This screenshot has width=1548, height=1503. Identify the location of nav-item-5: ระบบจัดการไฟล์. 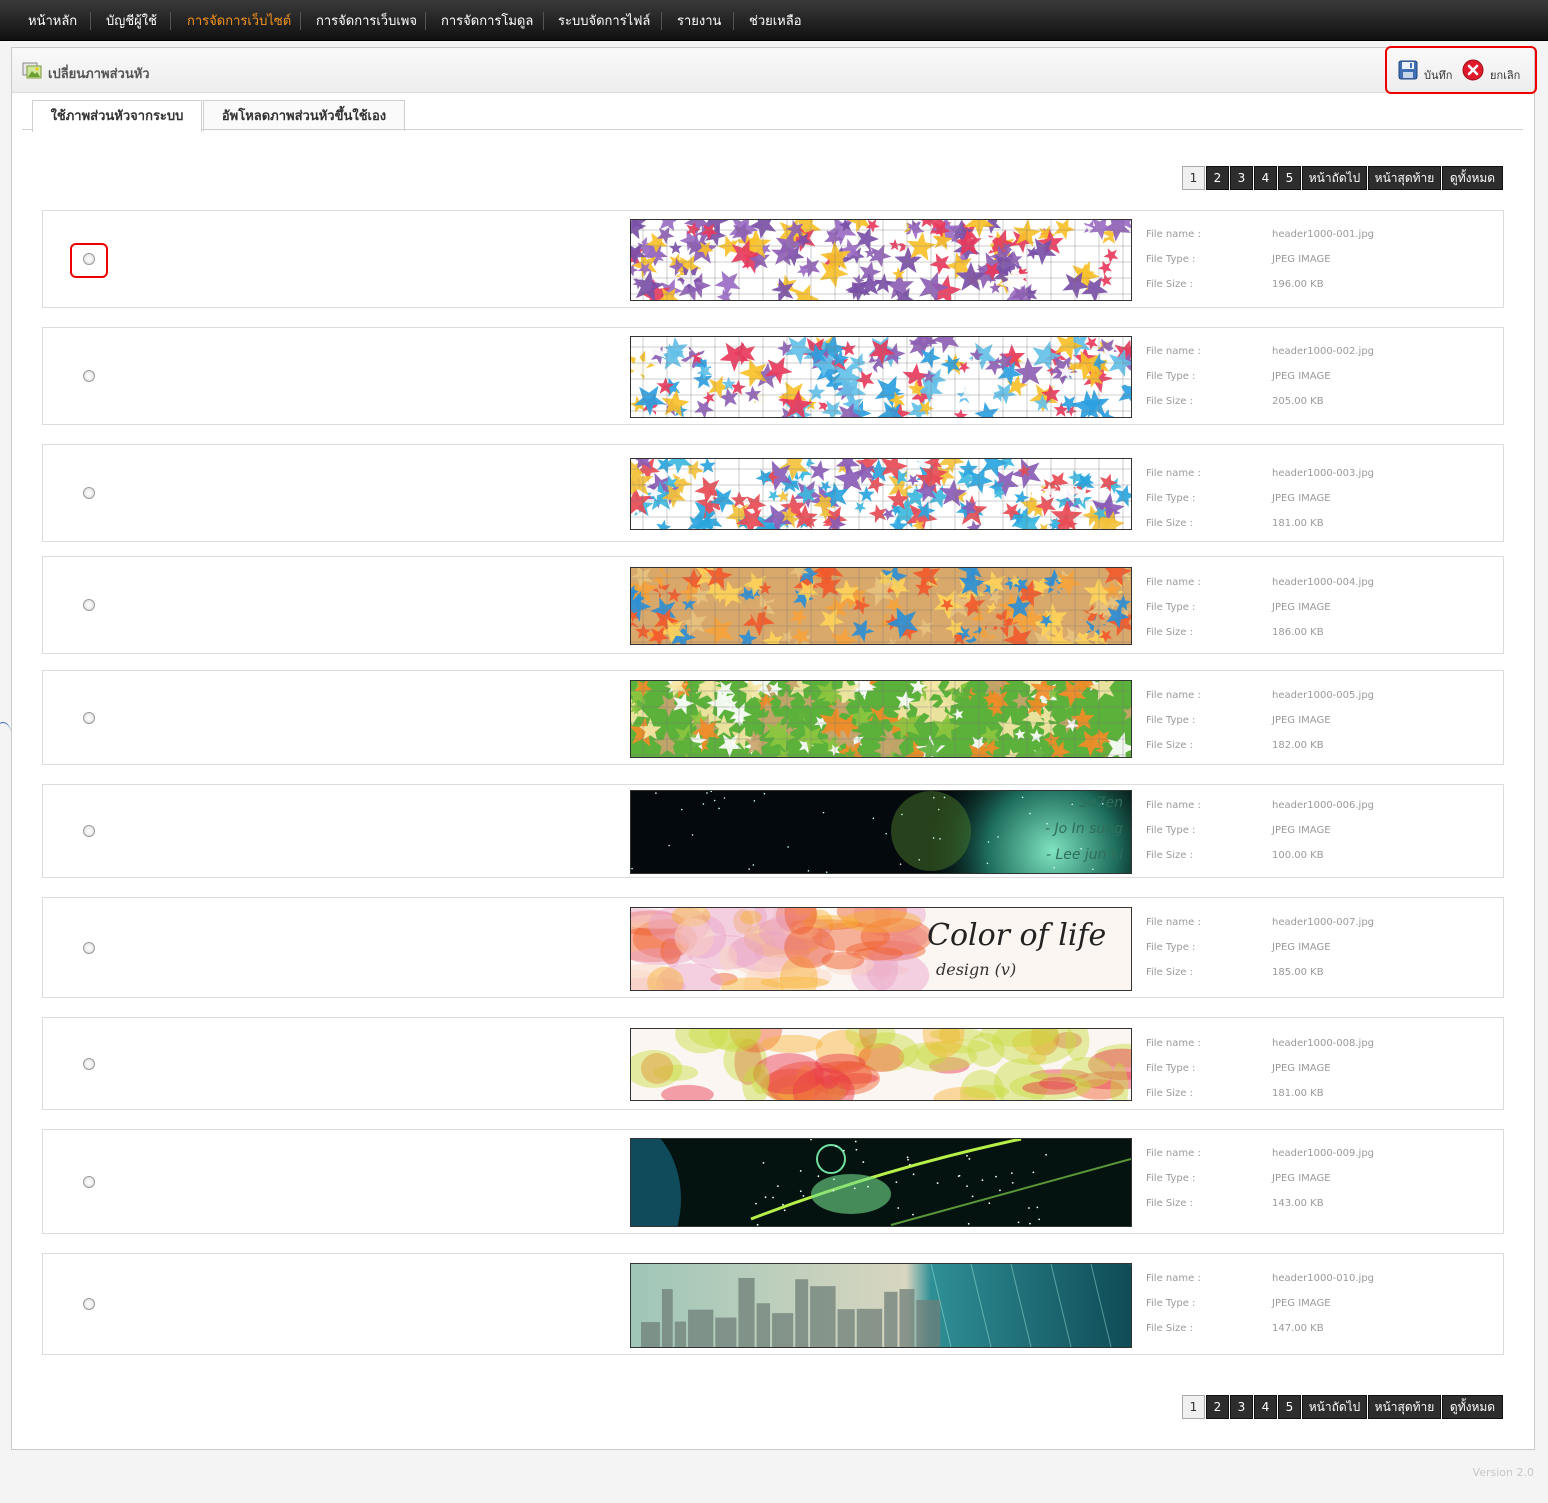
(604, 20).